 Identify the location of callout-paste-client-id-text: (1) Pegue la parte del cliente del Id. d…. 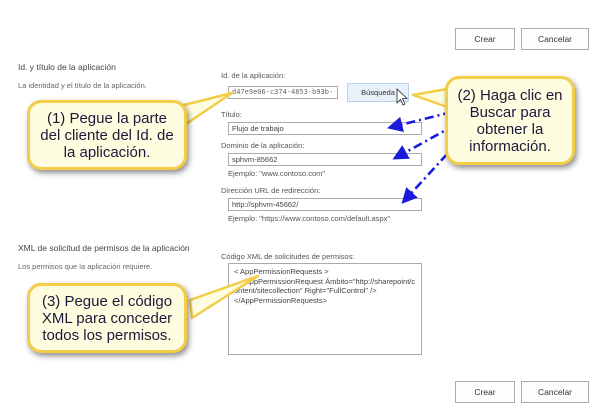
(107, 135).